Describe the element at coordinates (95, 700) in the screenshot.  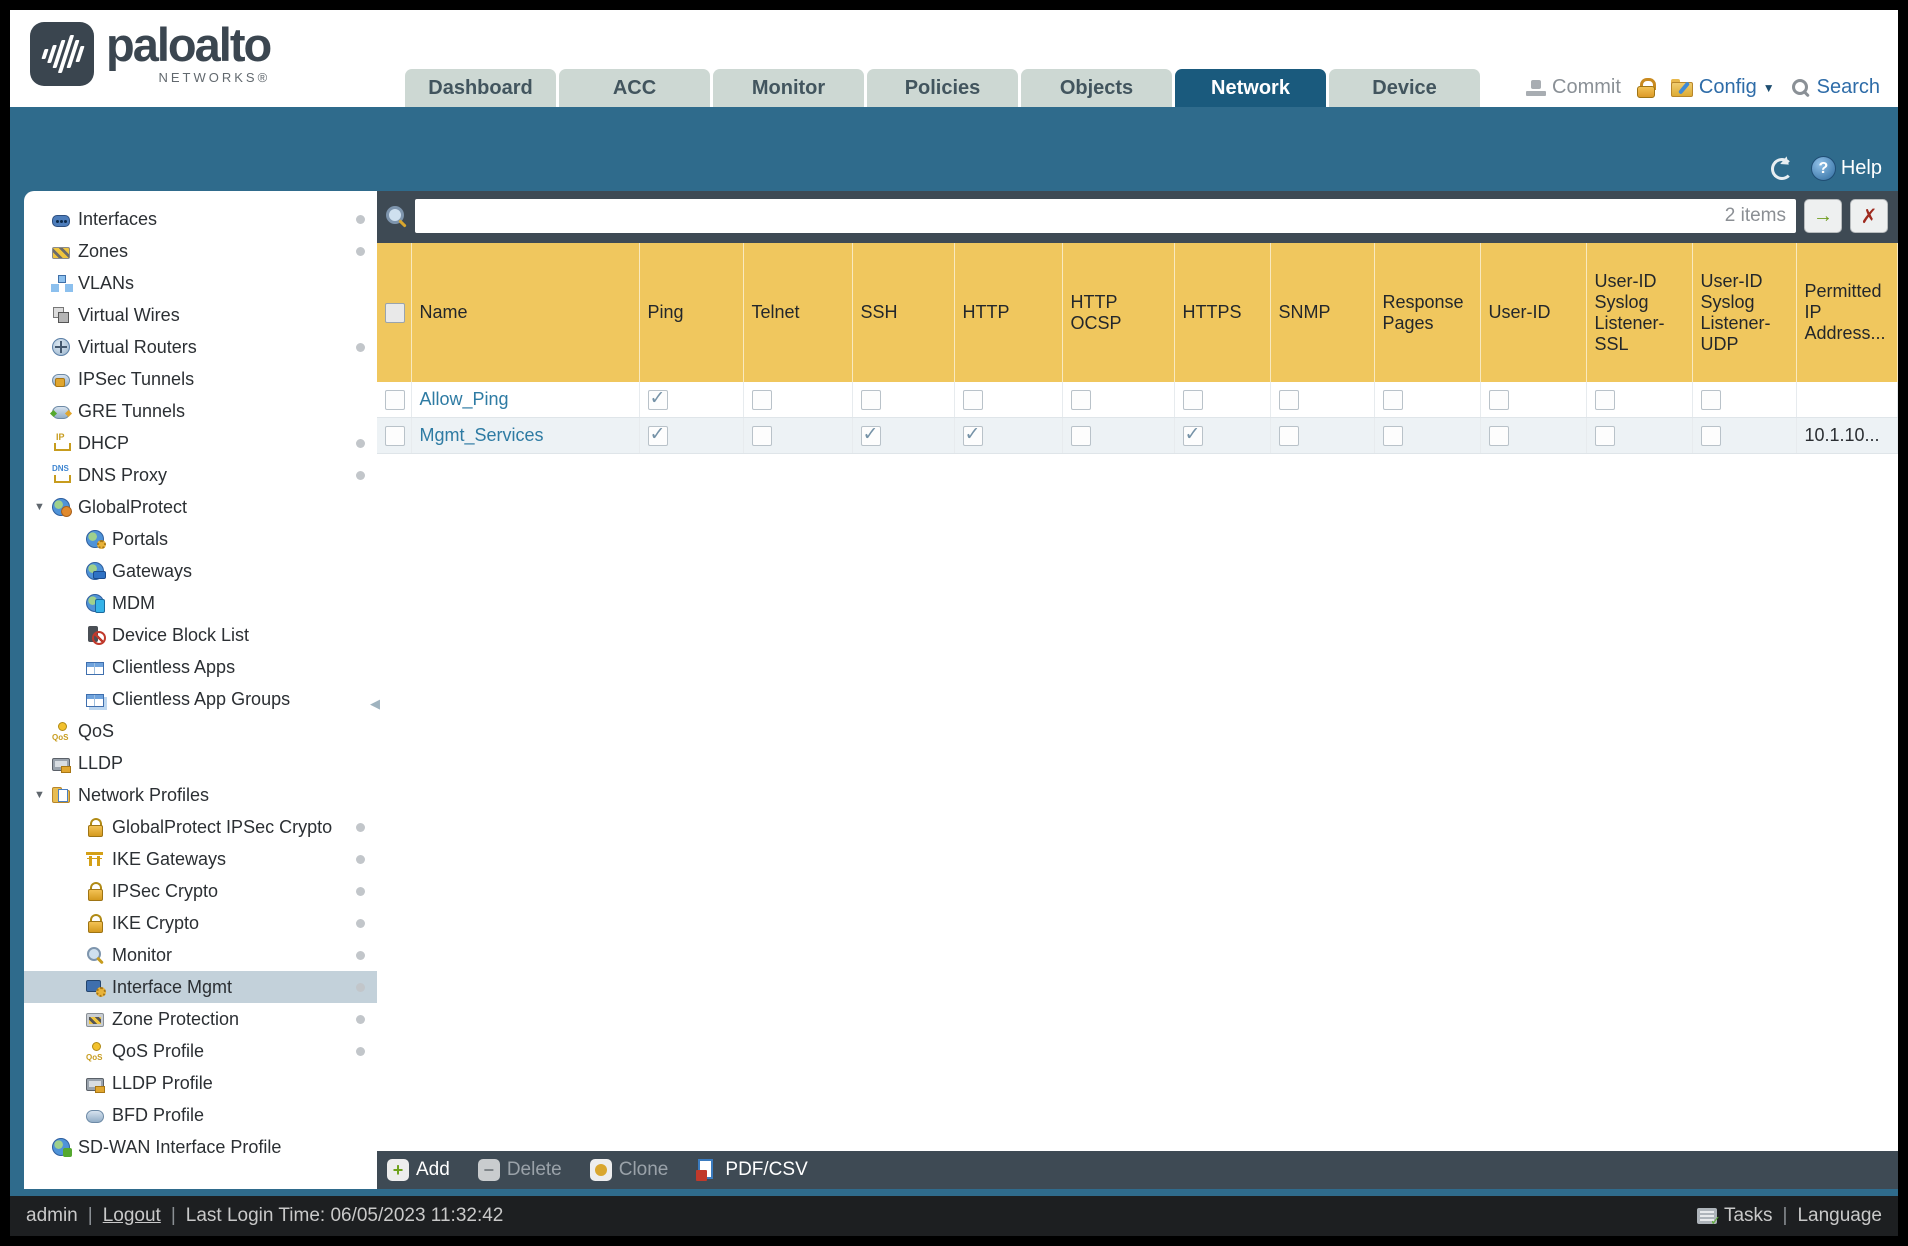
I see `clientless-app-groups-icon` at that location.